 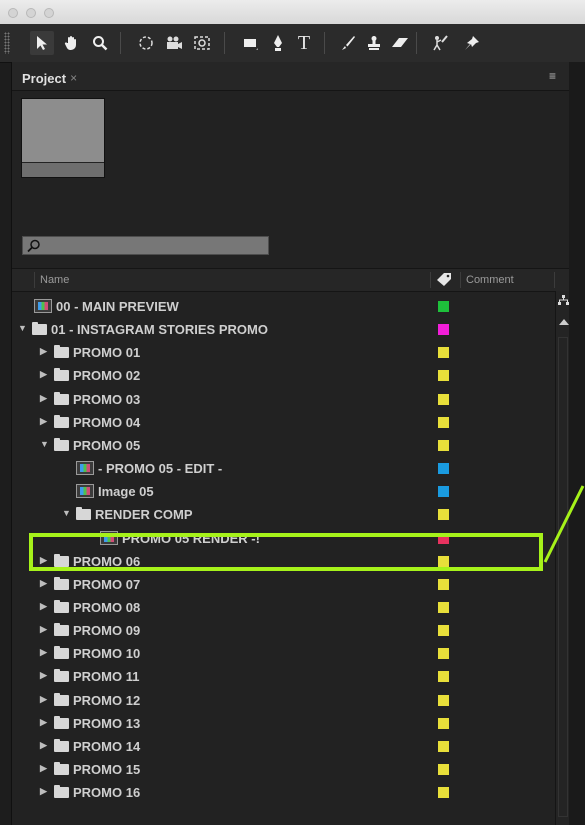 What do you see at coordinates (472, 43) in the screenshot?
I see `puppet-pin-tool-icon` at bounding box center [472, 43].